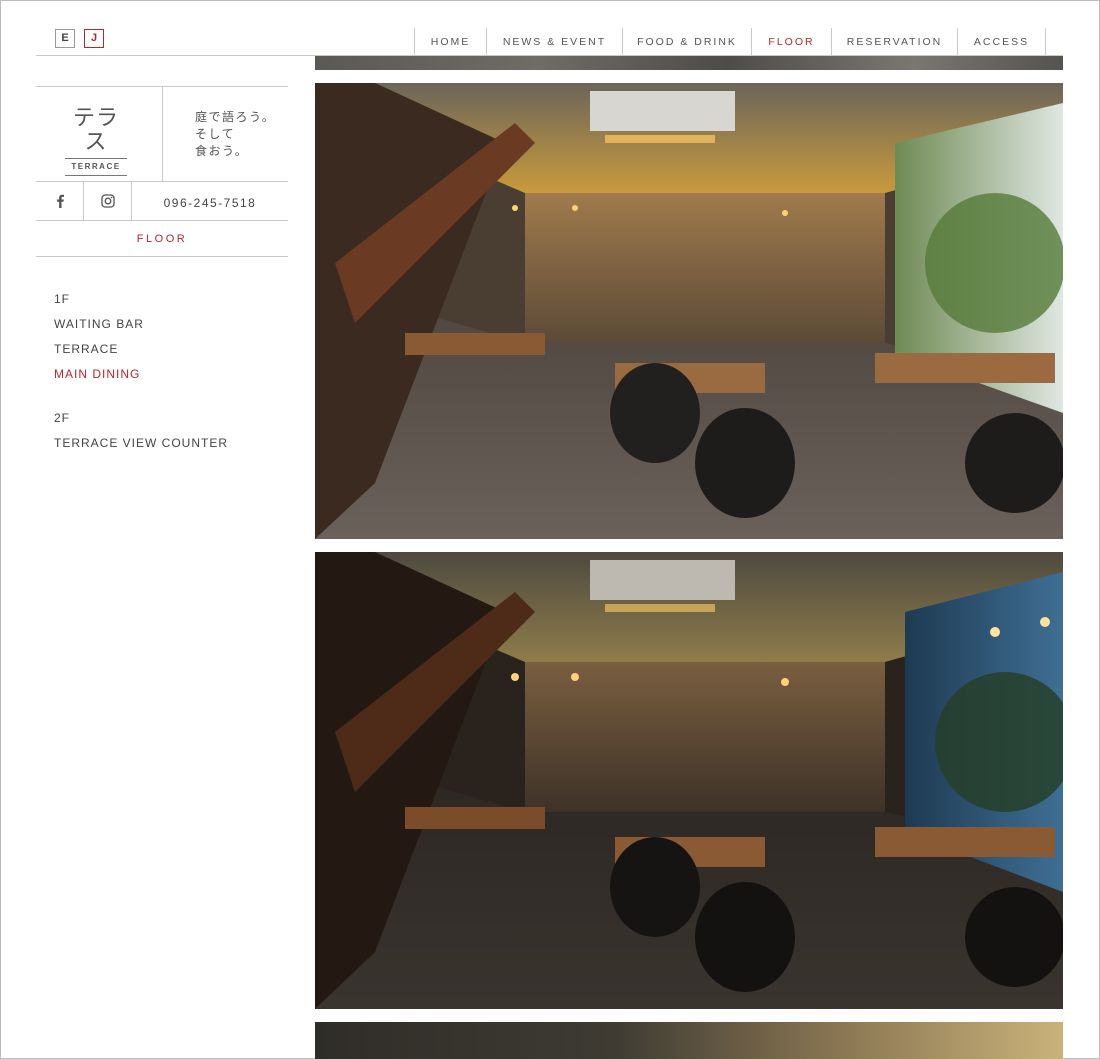 Image resolution: width=1100 pixels, height=1059 pixels. I want to click on photo-next-partial, so click(689, 1040).